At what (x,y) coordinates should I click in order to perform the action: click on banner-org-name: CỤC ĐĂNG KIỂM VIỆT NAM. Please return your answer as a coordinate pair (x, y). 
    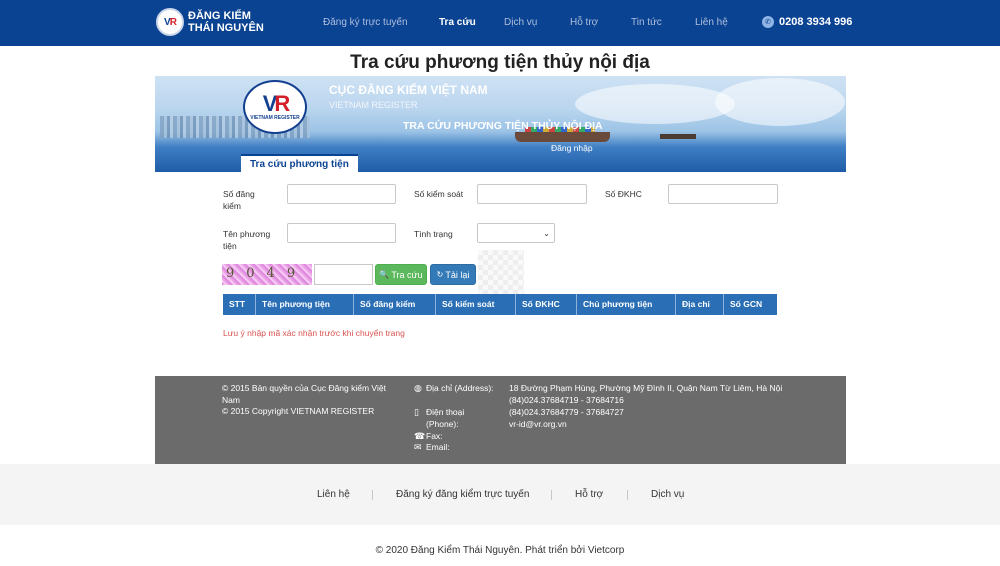
    Looking at the image, I should click on (408, 90).